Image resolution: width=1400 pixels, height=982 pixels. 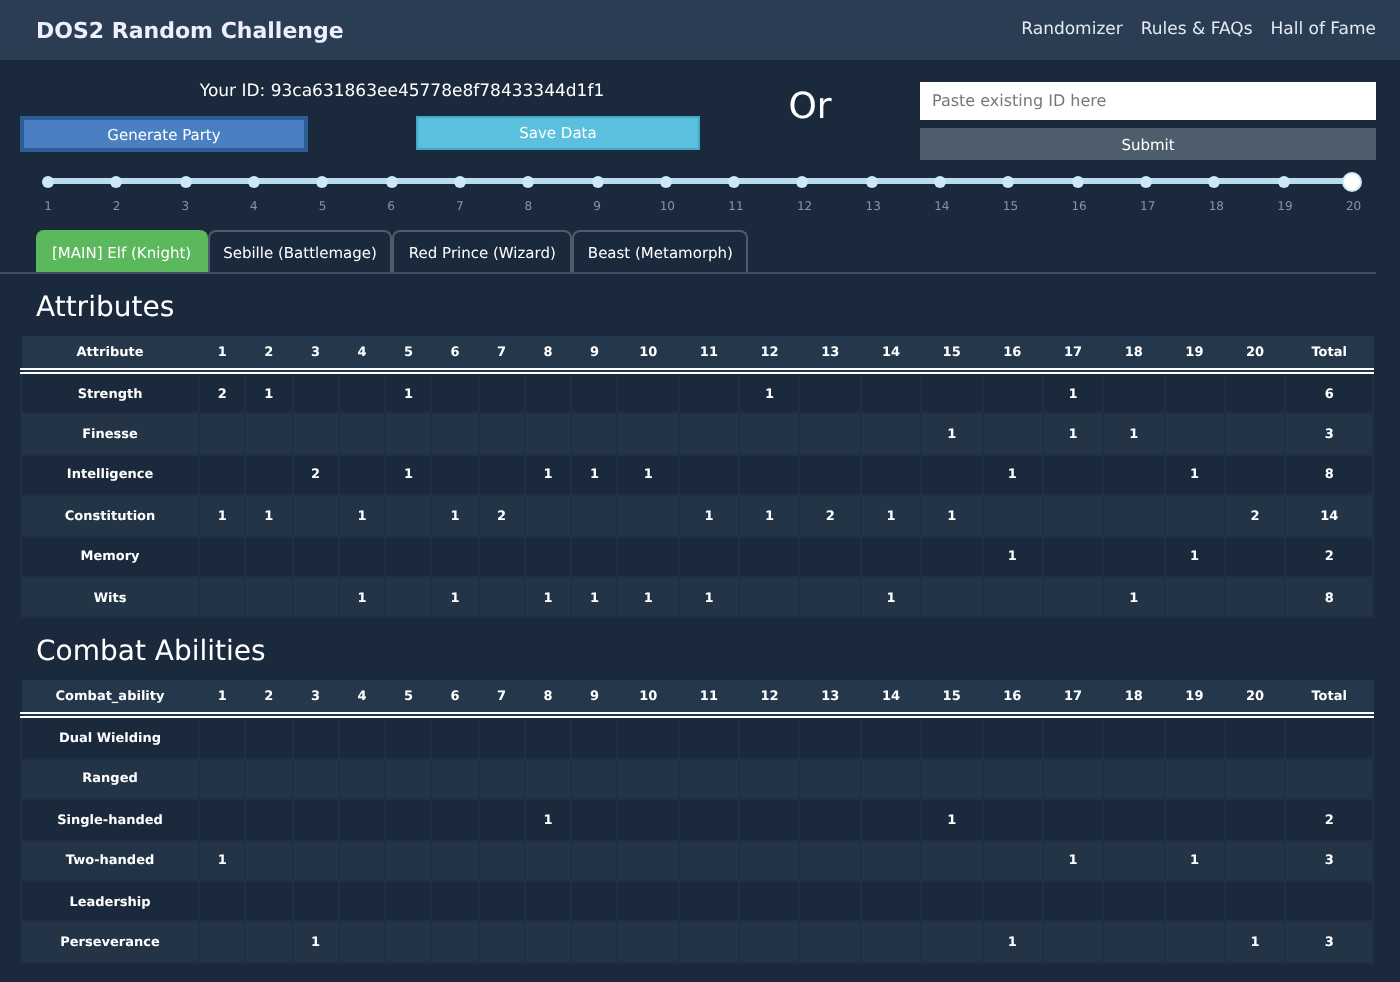 I want to click on section-heading: Attributes, so click(x=106, y=308).